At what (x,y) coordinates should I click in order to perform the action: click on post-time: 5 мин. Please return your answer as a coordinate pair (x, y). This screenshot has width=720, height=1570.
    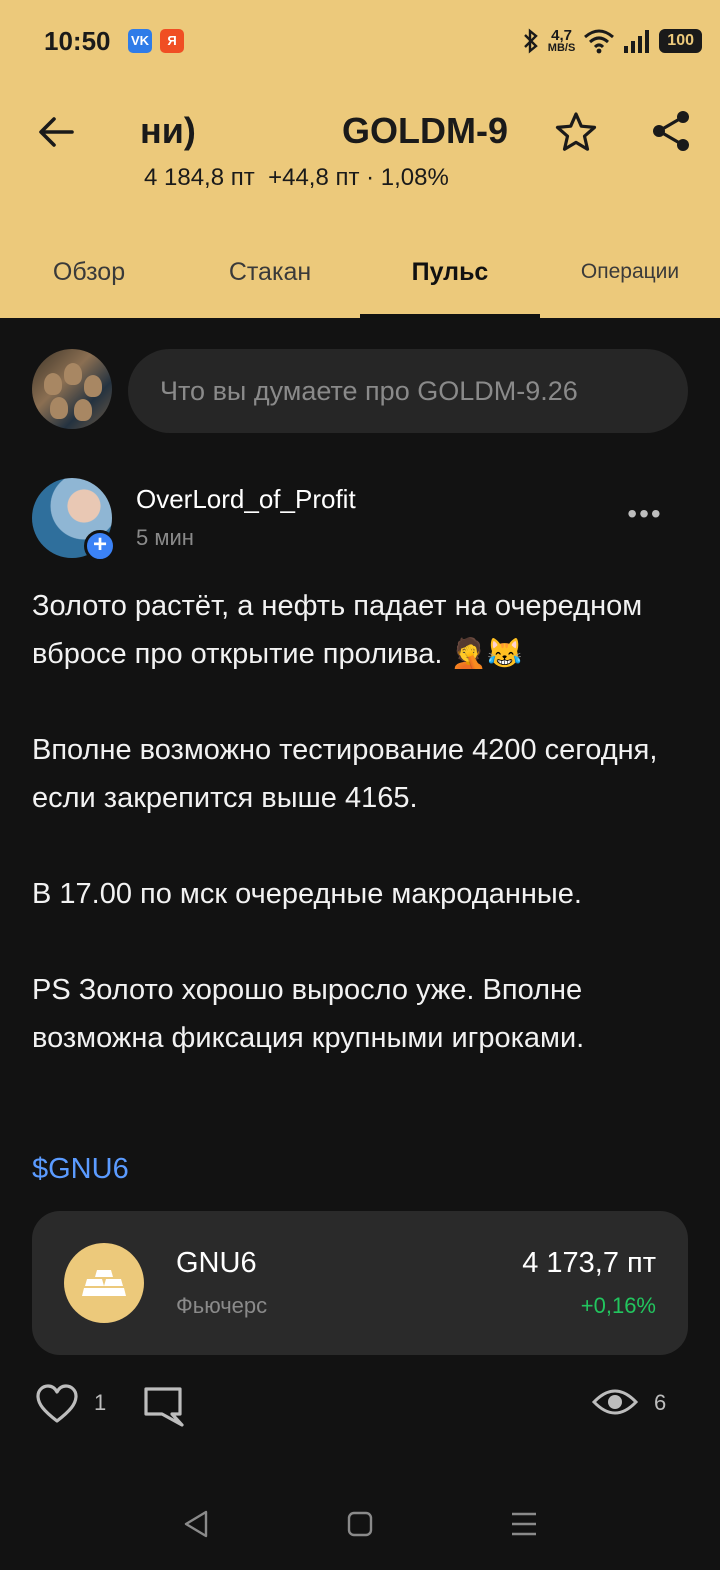
    Looking at the image, I should click on (165, 537).